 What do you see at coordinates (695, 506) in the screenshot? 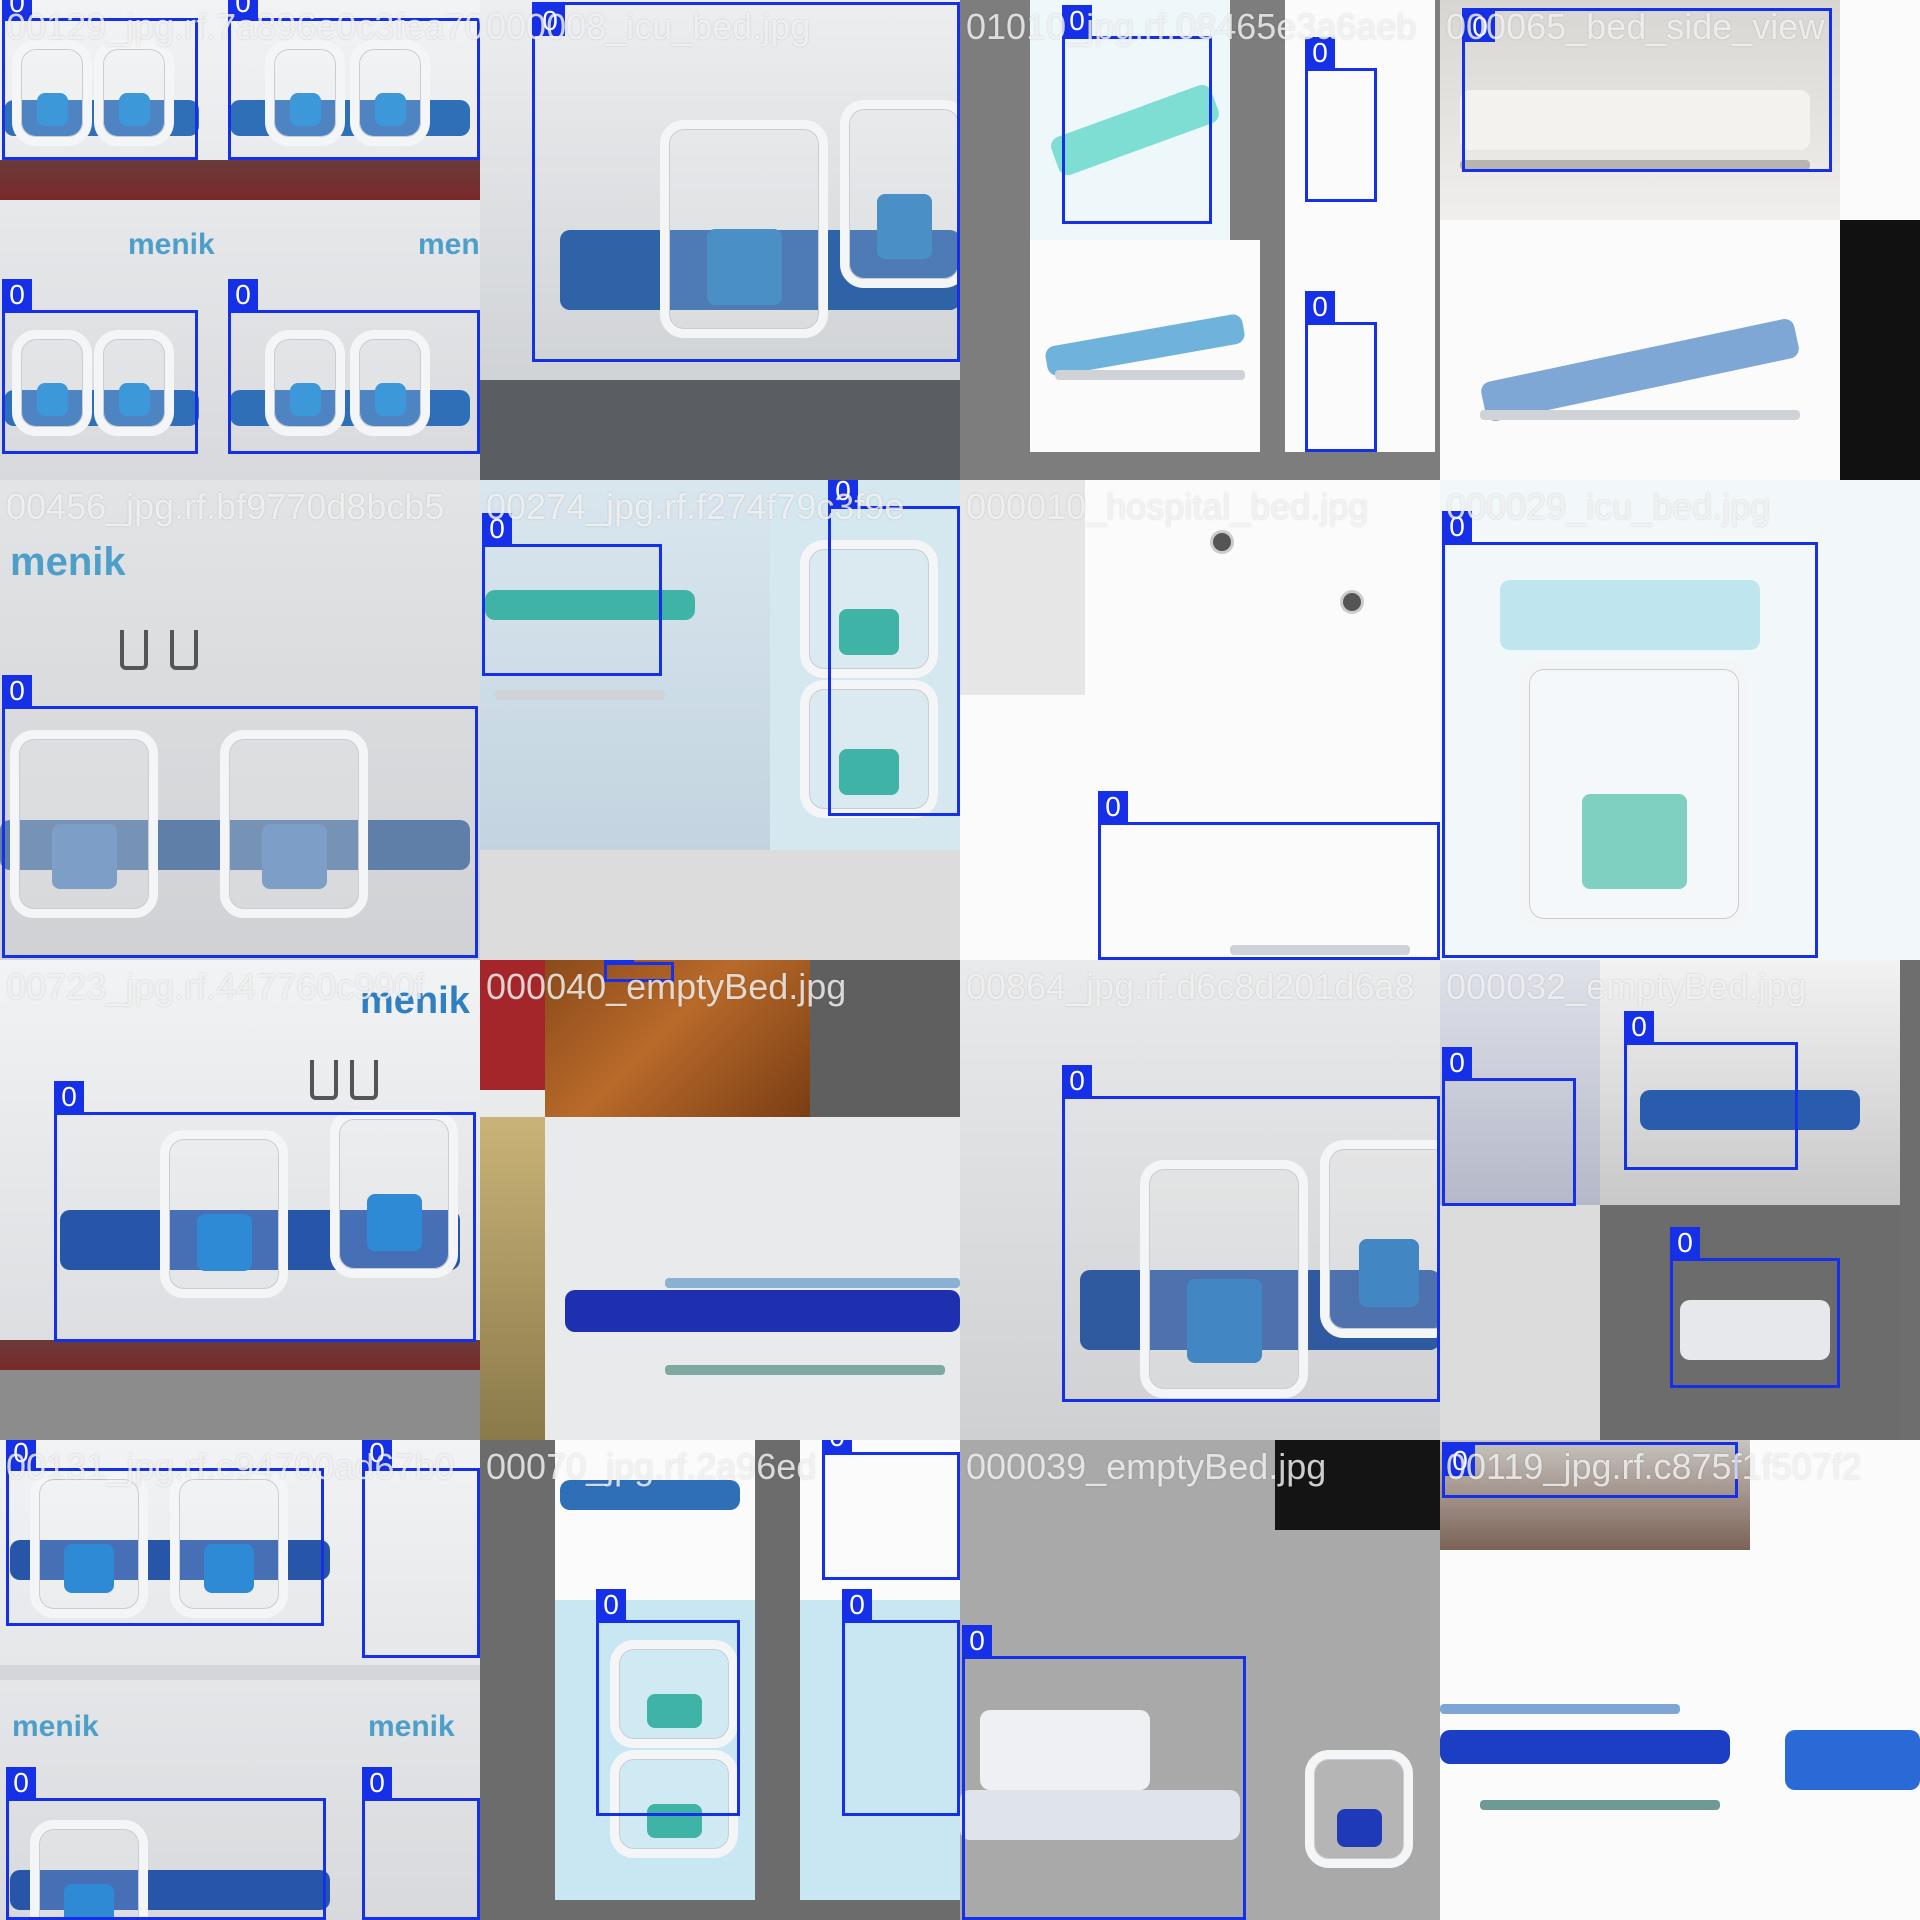
I see `tile-filename: 00274_jpg.rf.f274f79c3f9e` at bounding box center [695, 506].